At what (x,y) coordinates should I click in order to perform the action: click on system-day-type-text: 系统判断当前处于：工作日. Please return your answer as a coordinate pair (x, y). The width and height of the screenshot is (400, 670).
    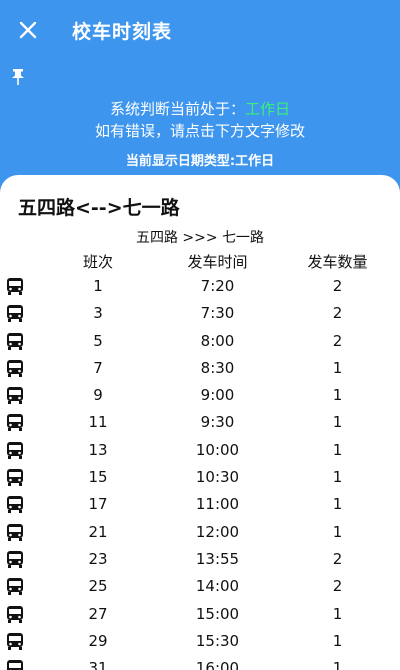
    Looking at the image, I should click on (200, 108).